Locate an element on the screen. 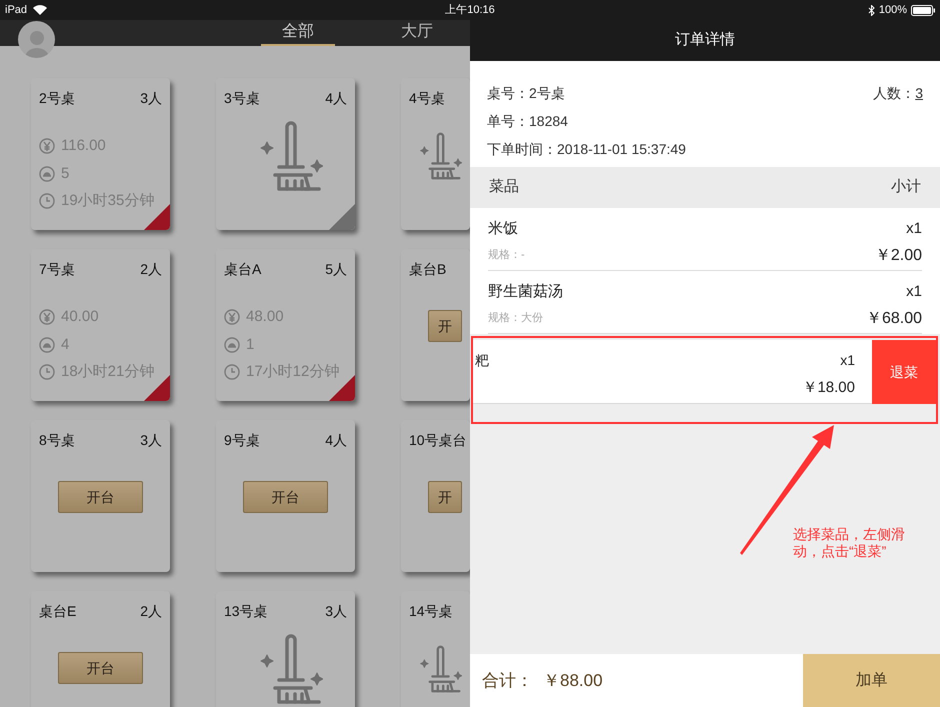 The width and height of the screenshot is (940, 707). table-card: 桌台A 5人 48.00 1 17小时12分钟 is located at coordinates (285, 325).